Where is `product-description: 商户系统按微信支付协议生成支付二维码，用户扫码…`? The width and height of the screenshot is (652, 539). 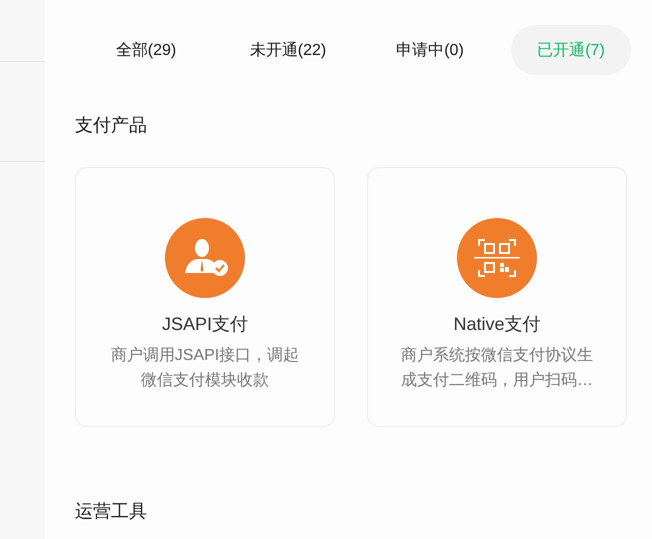 product-description: 商户系统按微信支付协议生成支付二维码，用户扫码… is located at coordinates (497, 368).